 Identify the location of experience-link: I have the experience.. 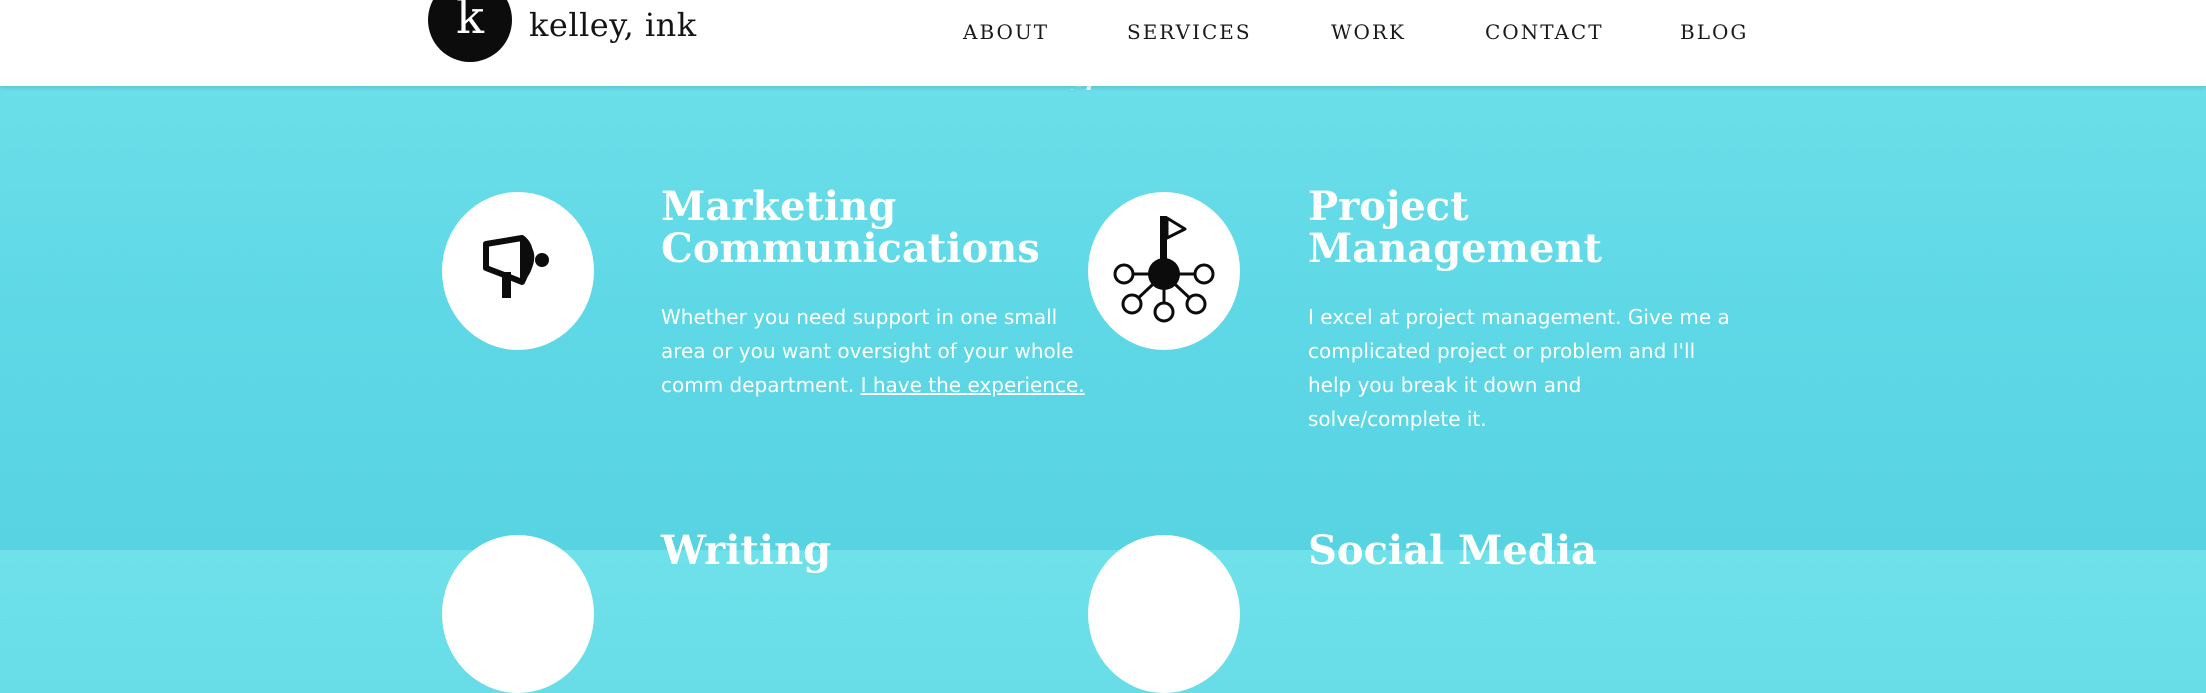
(973, 385).